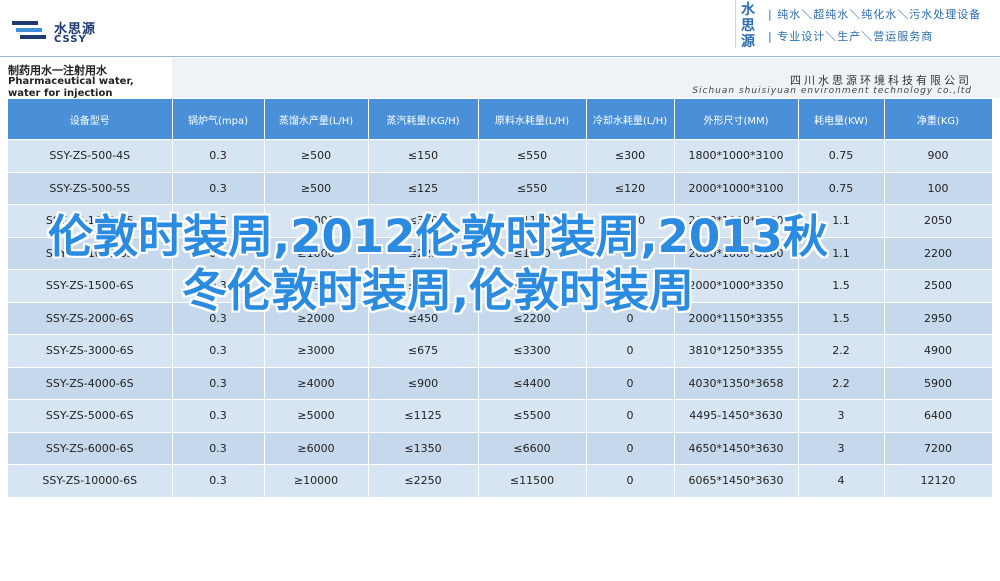 The width and height of the screenshot is (1000, 581). I want to click on table-cell: SSY-ZS-500-4S, so click(90, 156).